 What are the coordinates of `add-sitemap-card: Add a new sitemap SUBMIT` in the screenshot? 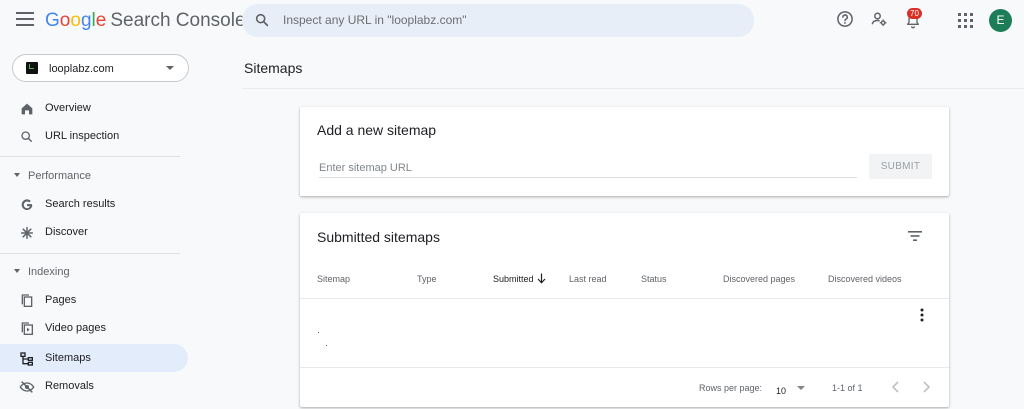 It's located at (624, 151).